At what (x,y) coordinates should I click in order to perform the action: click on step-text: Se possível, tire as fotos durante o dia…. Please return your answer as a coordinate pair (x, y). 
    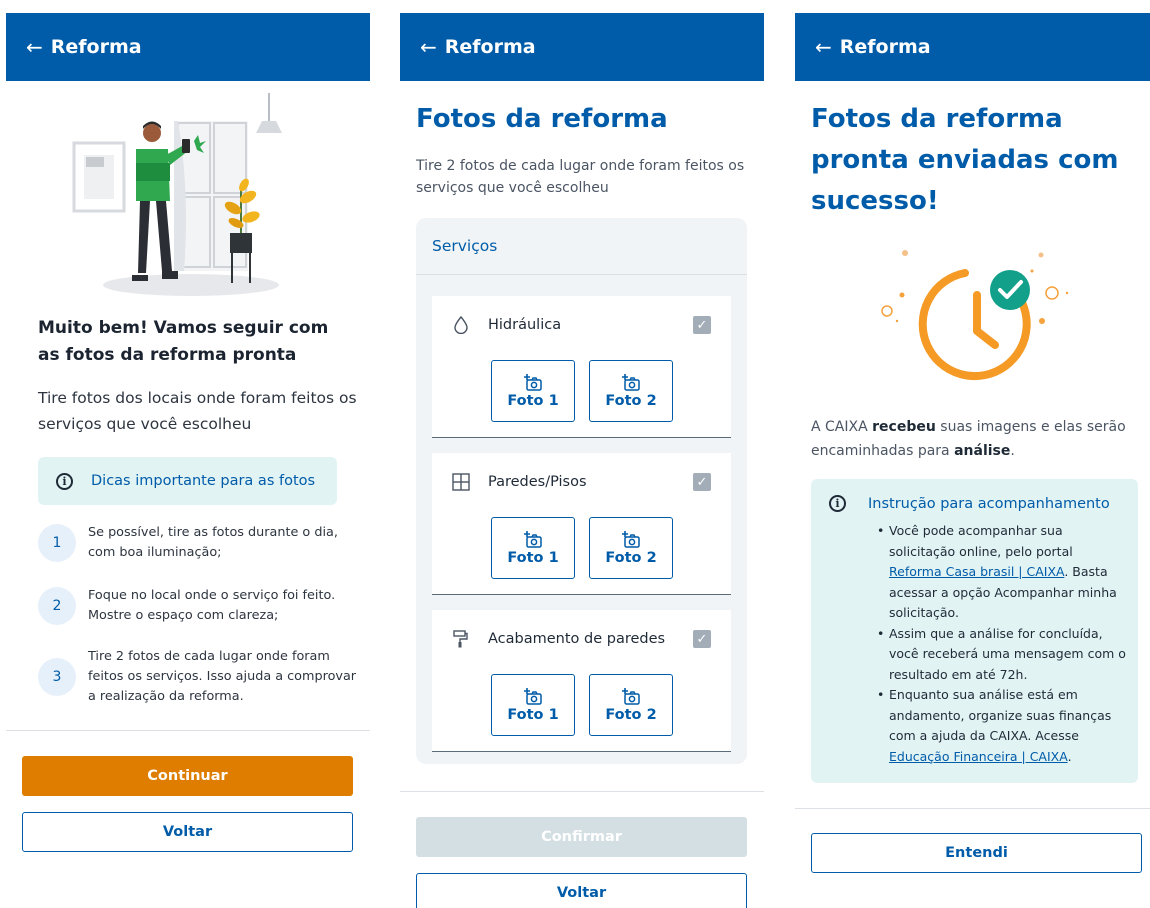
    Looking at the image, I should click on (213, 542).